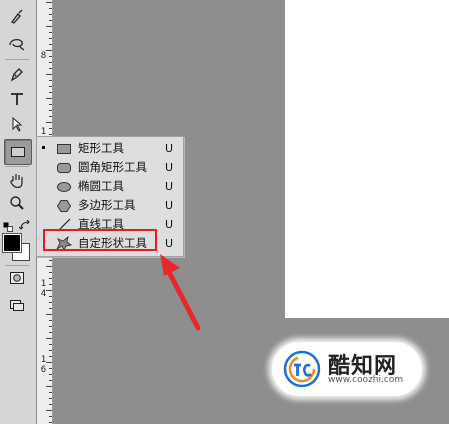 This screenshot has height=424, width=449. I want to click on brush-icon, so click(17, 16).